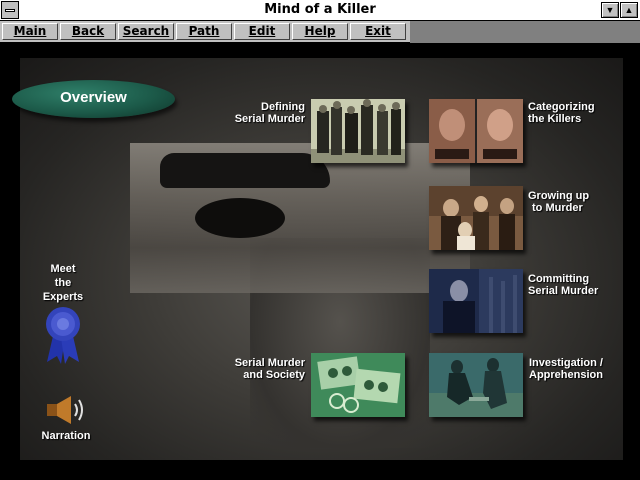 This screenshot has height=480, width=640. I want to click on topic-committing-label: Committing Serial Murder, so click(578, 285).